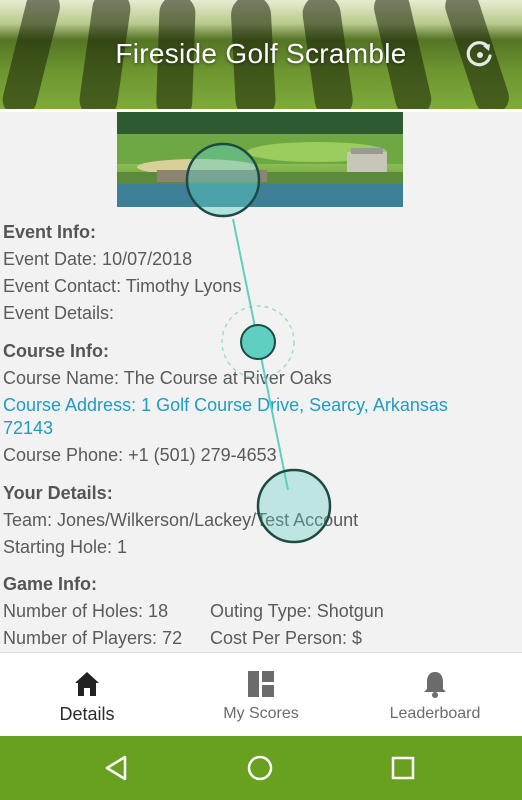 The height and width of the screenshot is (800, 522). I want to click on header-banner: Fireside Golf Scramble, so click(261, 54).